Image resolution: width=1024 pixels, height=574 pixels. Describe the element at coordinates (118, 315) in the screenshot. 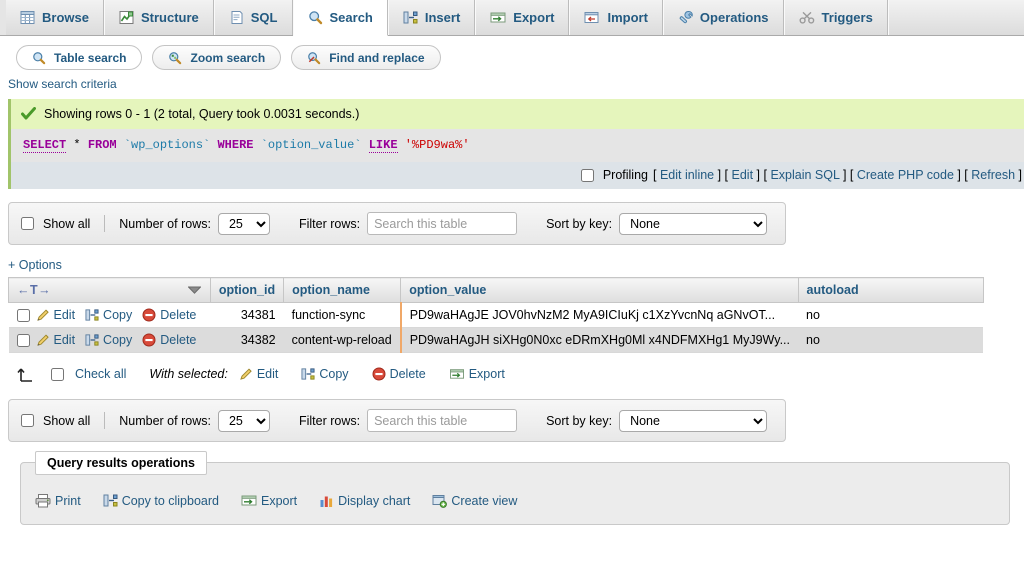

I see `row-copy-label: Copy` at that location.